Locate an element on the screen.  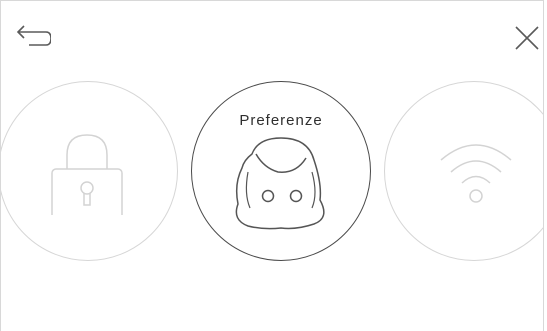
carousel-item-label: Preferenze is located at coordinates (281, 120).